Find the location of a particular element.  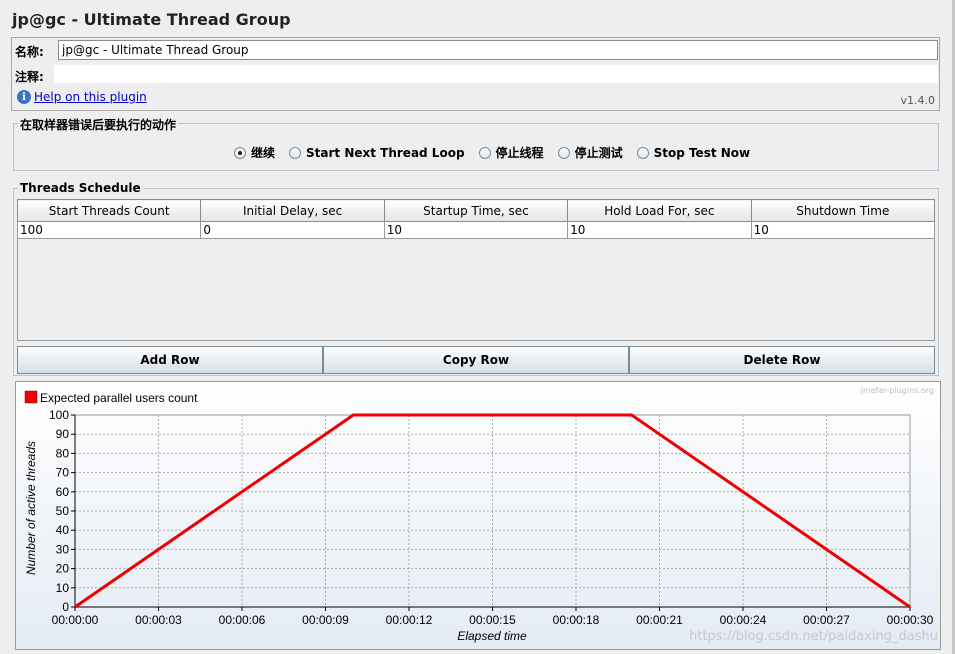

column-header: Initial Delay, sec is located at coordinates (292, 210).